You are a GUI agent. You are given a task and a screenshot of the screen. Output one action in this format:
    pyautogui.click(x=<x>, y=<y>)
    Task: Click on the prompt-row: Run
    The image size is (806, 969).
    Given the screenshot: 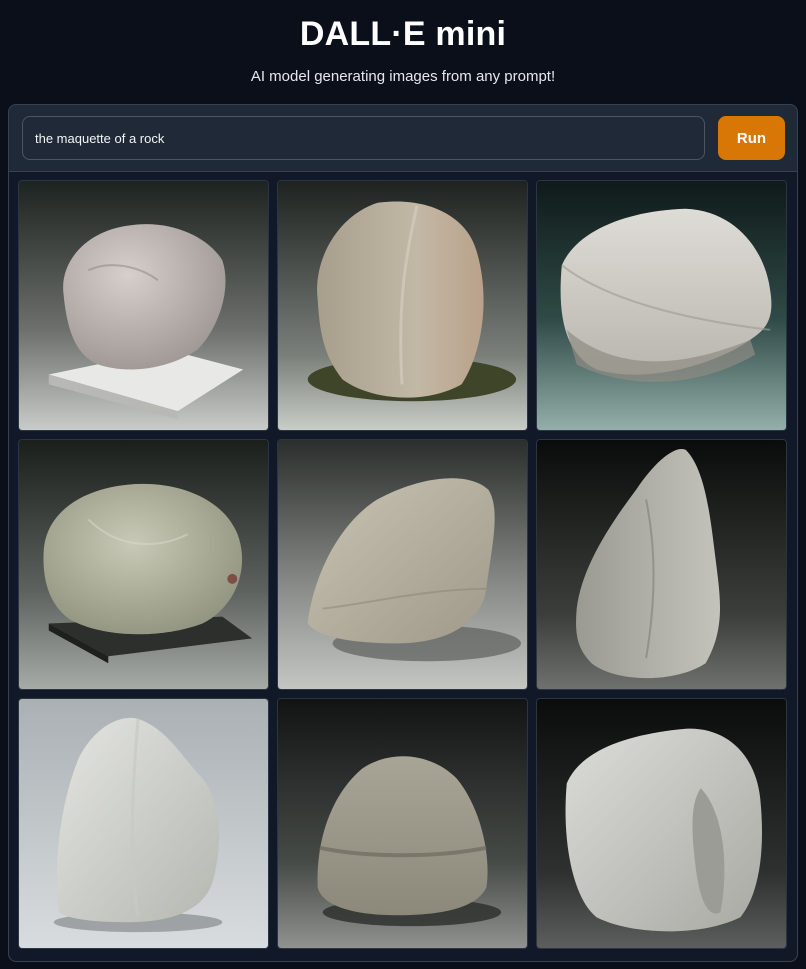 What is the action you would take?
    pyautogui.click(x=403, y=138)
    